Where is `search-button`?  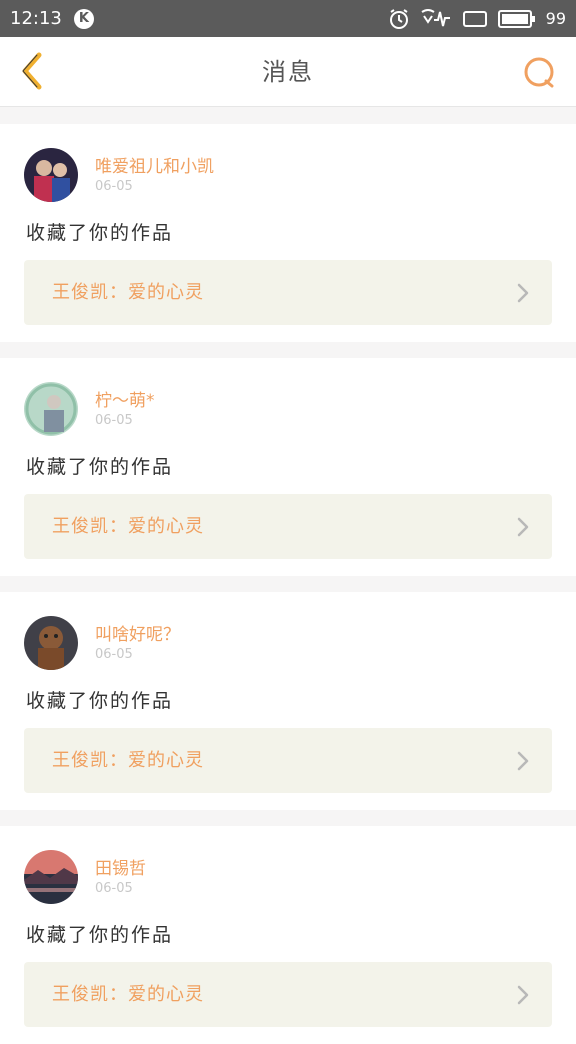 search-button is located at coordinates (540, 73).